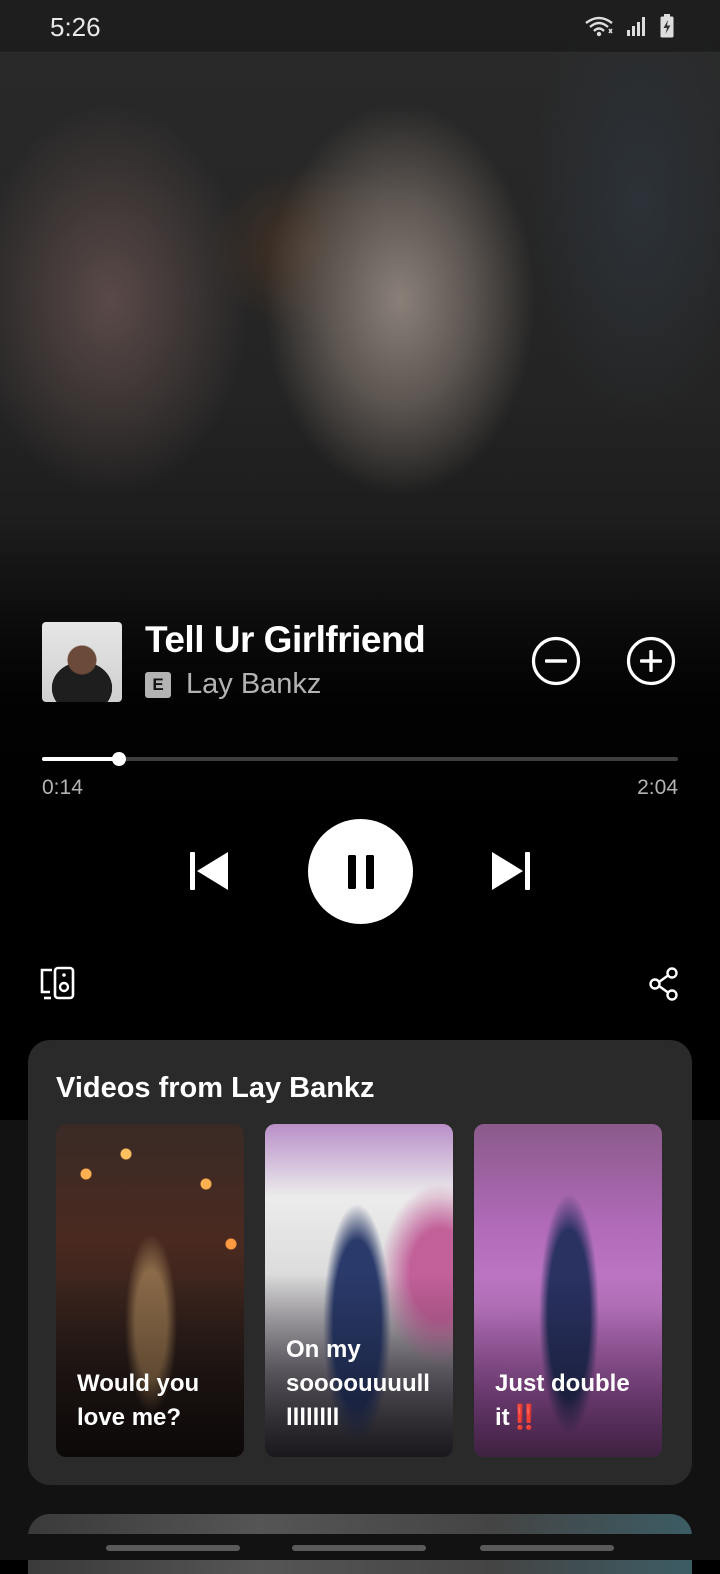 The width and height of the screenshot is (720, 1574). Describe the element at coordinates (360, 26) in the screenshot. I see `status-bar: 5:26` at that location.